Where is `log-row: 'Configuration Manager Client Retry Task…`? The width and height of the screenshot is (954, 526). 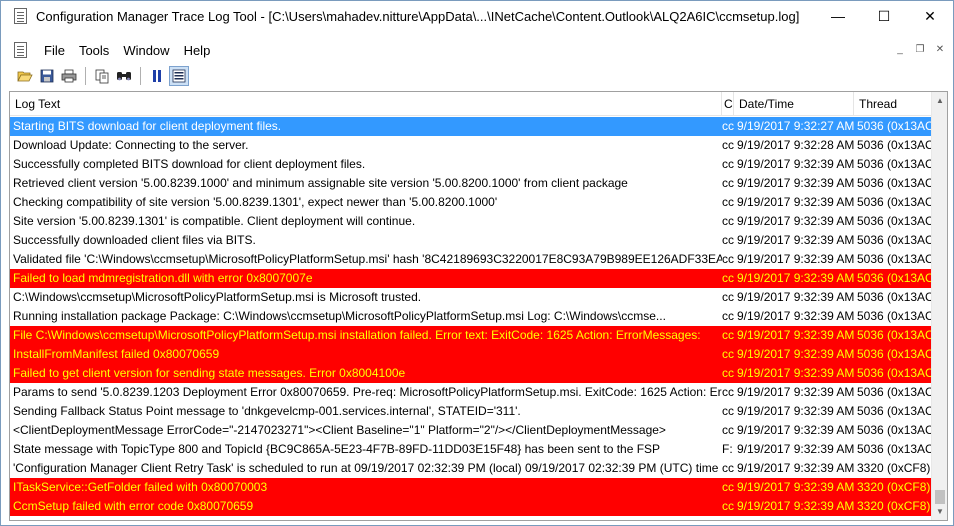
log-row: 'Configuration Manager Client Retry Task… is located at coordinates (471, 468).